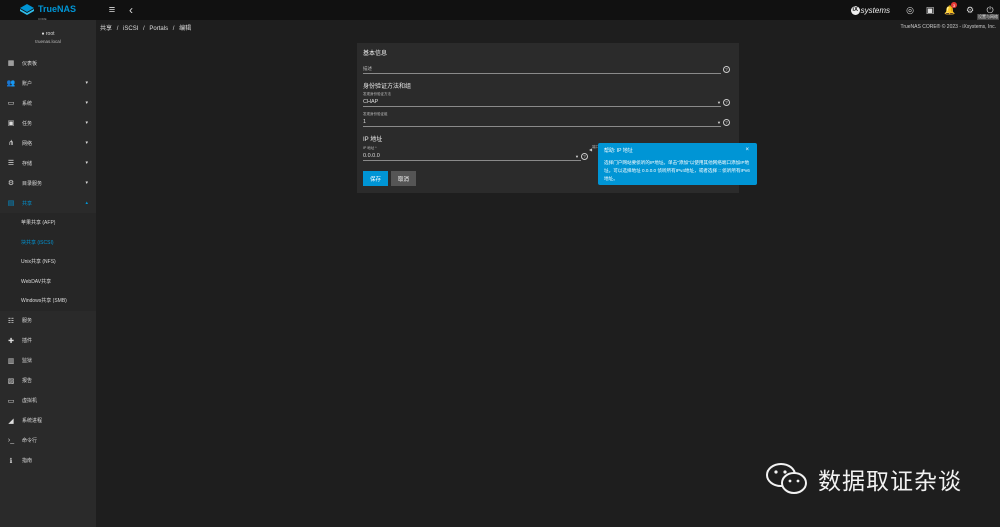  I want to click on laptop-icon: ▭, so click(11, 401).